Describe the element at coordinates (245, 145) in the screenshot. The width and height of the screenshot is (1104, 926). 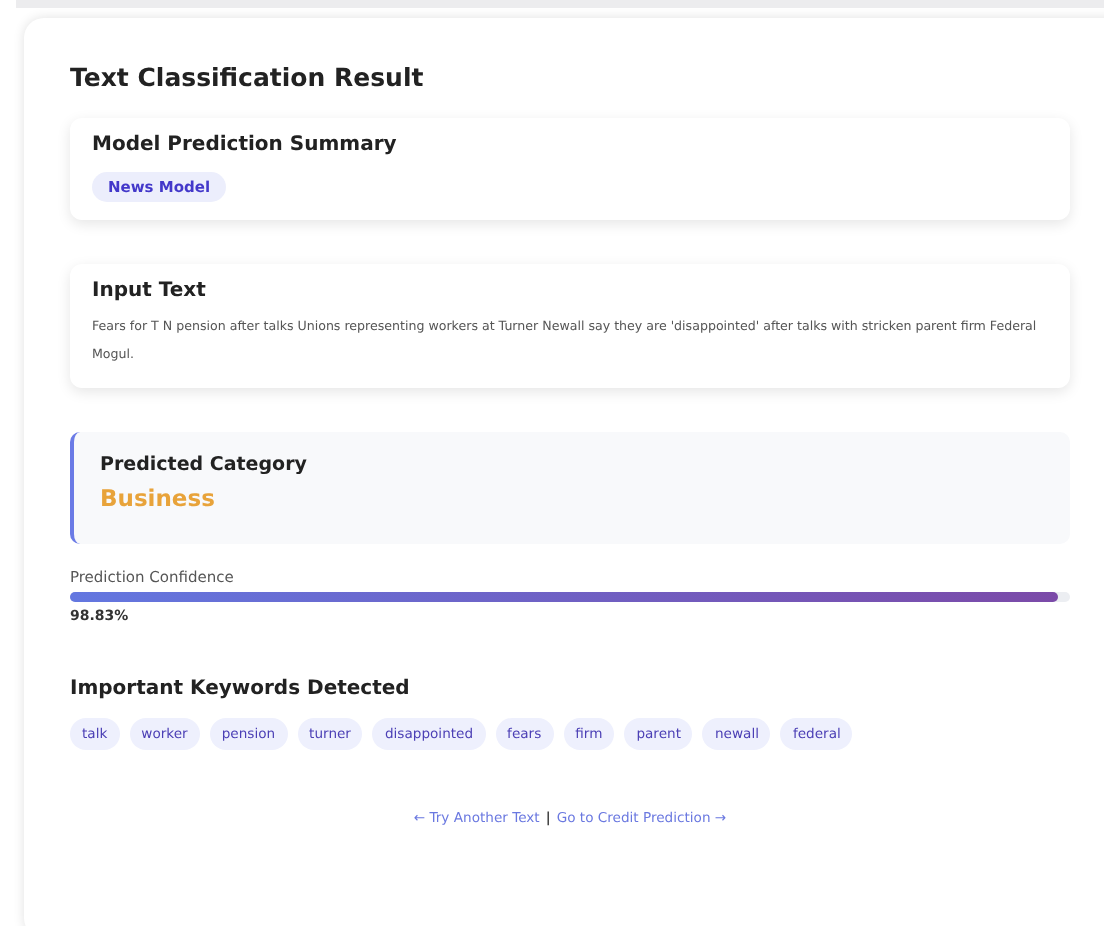
I see `card-heading: Model Prediction Summary` at that location.